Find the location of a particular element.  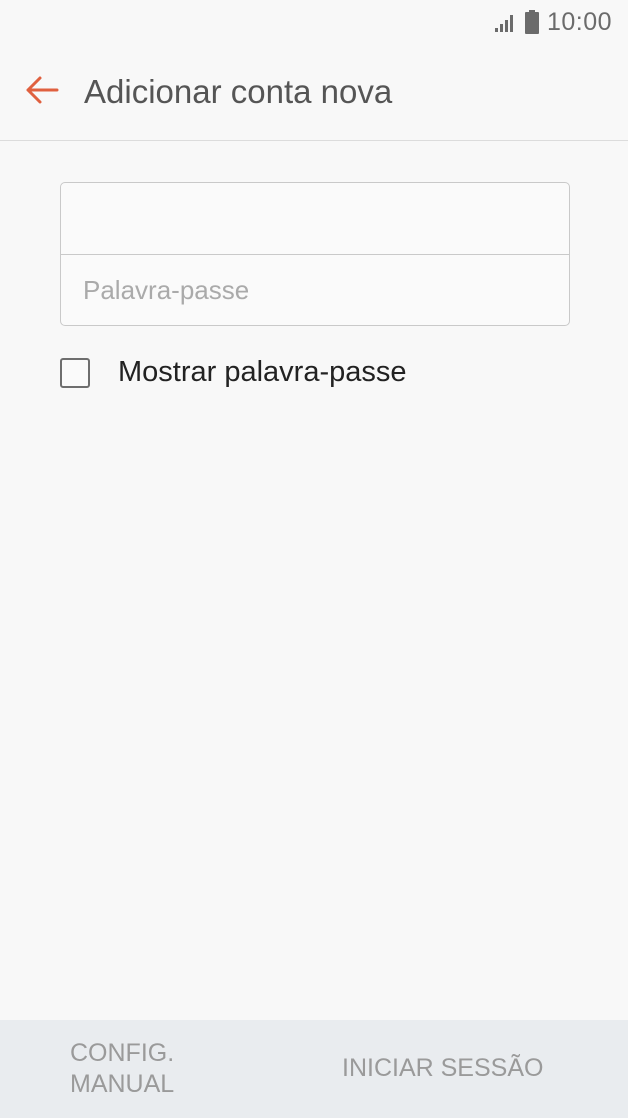

battery-icon is located at coordinates (531, 22).